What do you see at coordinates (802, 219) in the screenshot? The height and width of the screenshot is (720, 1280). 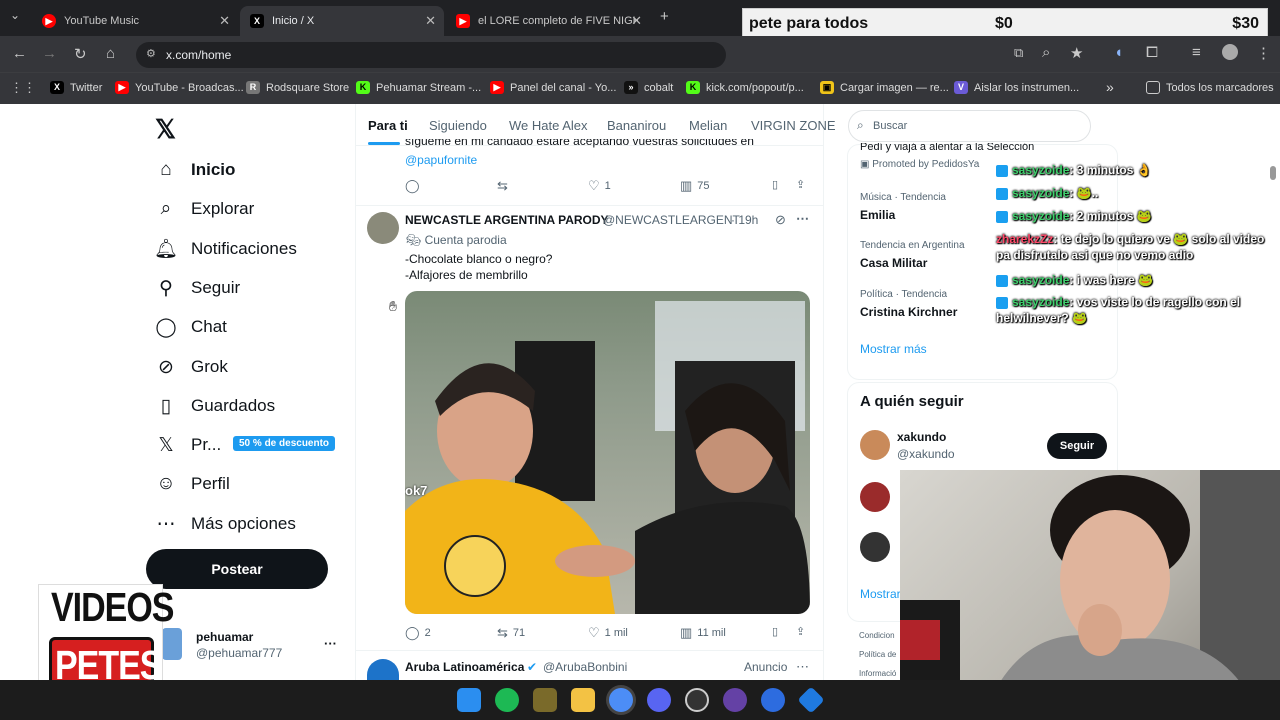 I see `tweet-more-icon: ⋯` at bounding box center [802, 219].